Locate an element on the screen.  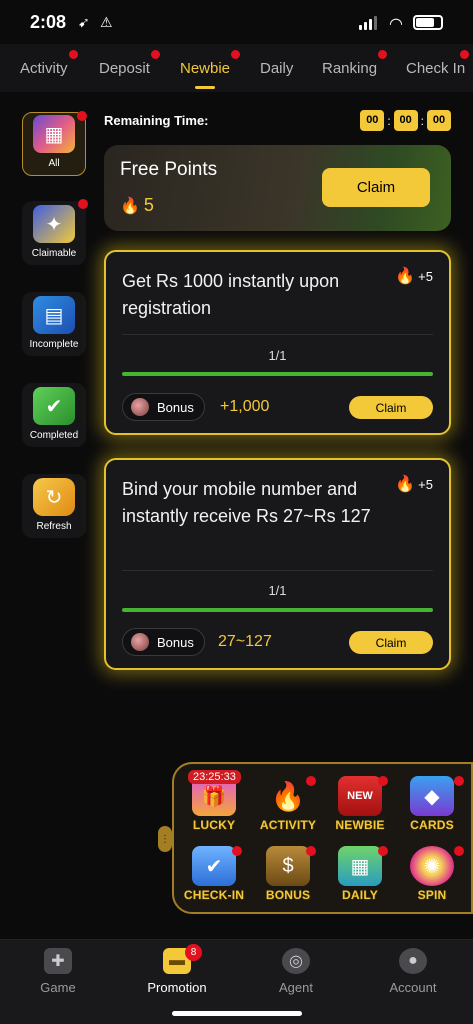
divider is located at coordinates (277, 334).